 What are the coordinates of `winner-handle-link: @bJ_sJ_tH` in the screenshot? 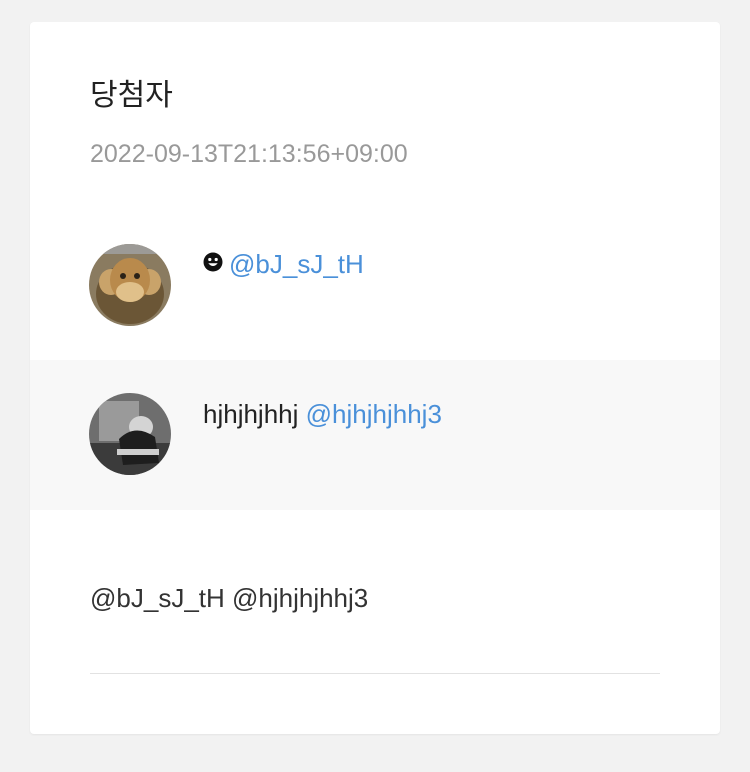 It's located at (296, 264).